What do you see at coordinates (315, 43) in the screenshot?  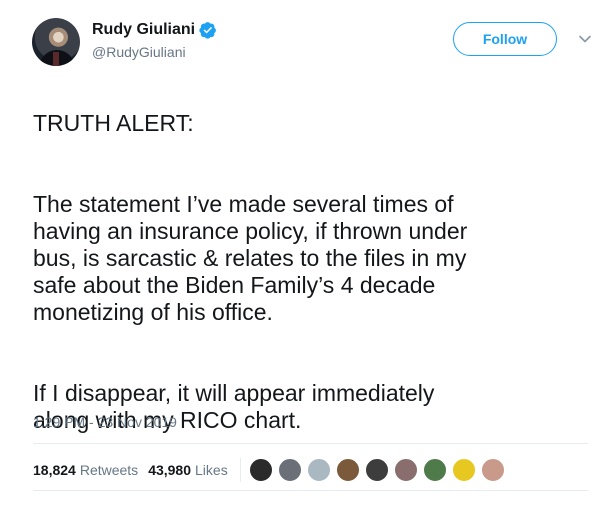 I see `tweet-header: Rudy Giuliani @RudyGiuliani Follow` at bounding box center [315, 43].